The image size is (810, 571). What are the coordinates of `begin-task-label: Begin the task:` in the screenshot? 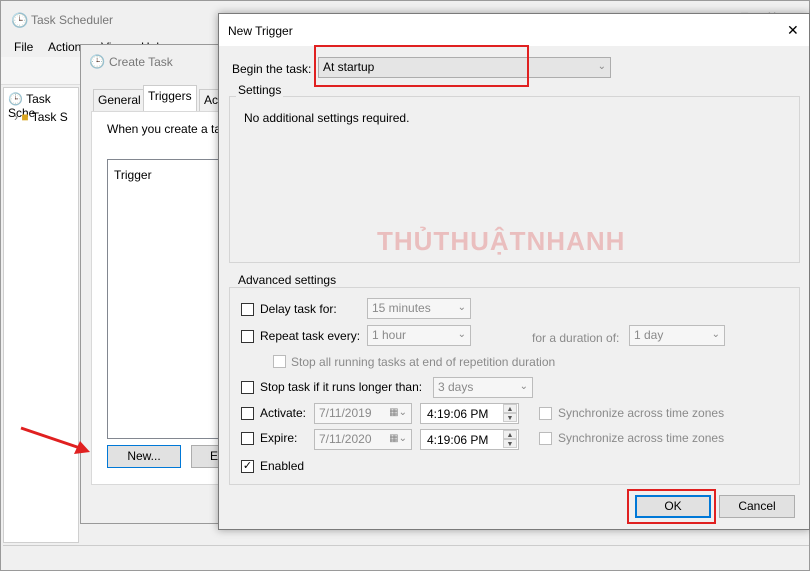 It's located at (272, 69).